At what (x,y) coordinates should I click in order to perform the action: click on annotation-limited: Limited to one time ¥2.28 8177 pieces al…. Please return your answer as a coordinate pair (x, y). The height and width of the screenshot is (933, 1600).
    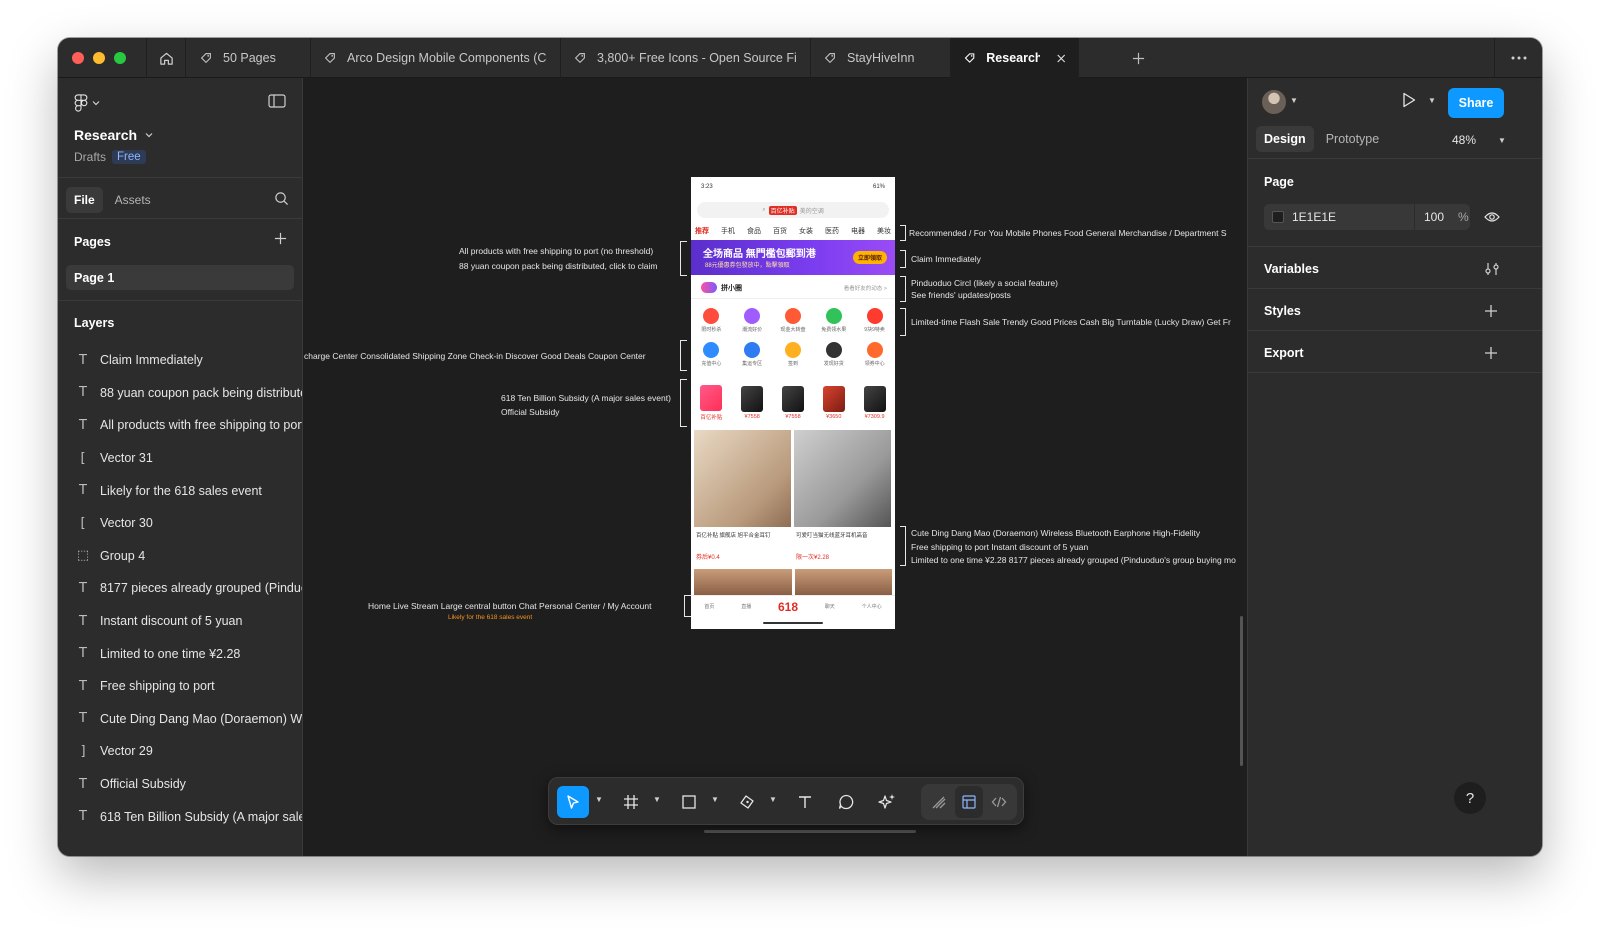
    Looking at the image, I should click on (1073, 560).